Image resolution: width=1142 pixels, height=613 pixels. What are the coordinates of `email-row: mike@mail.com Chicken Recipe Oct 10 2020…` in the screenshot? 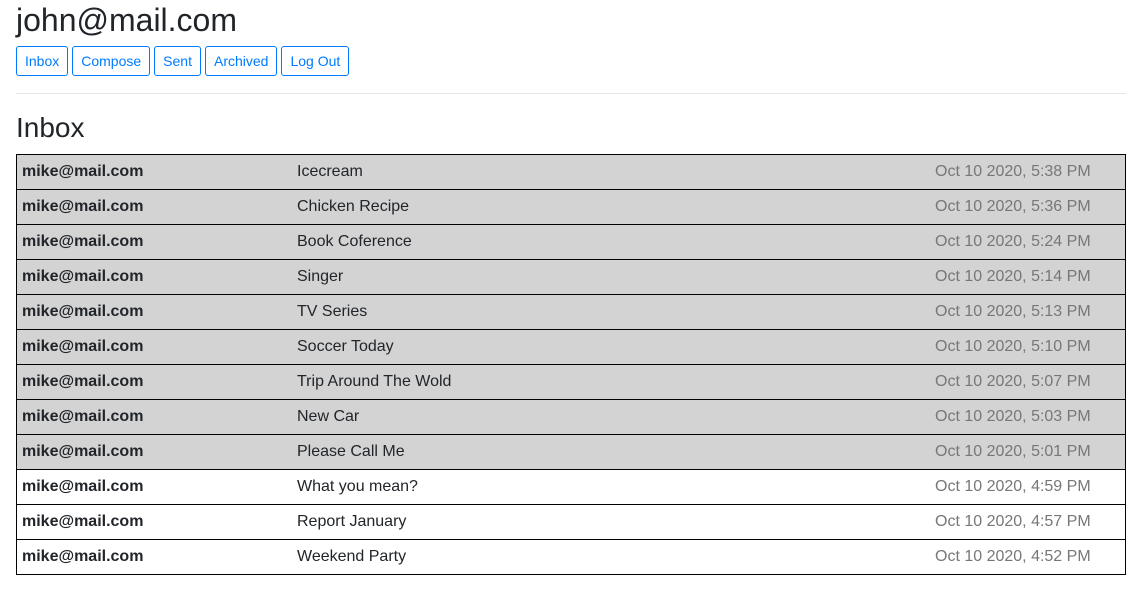 It's located at (571, 207).